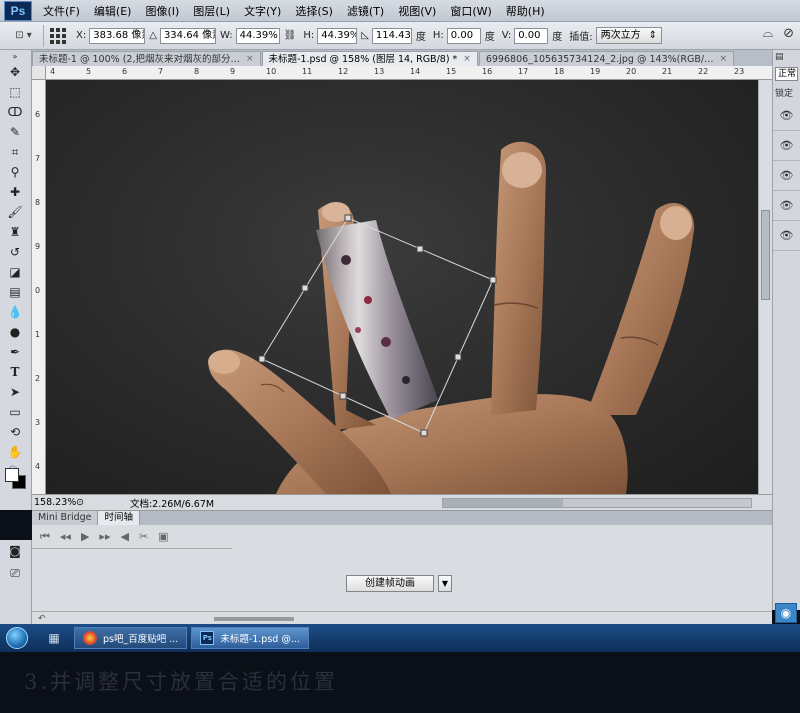 This screenshot has height=713, width=800. What do you see at coordinates (390, 583) in the screenshot?
I see `create-frame-animation-button: 创建帧动画` at bounding box center [390, 583].